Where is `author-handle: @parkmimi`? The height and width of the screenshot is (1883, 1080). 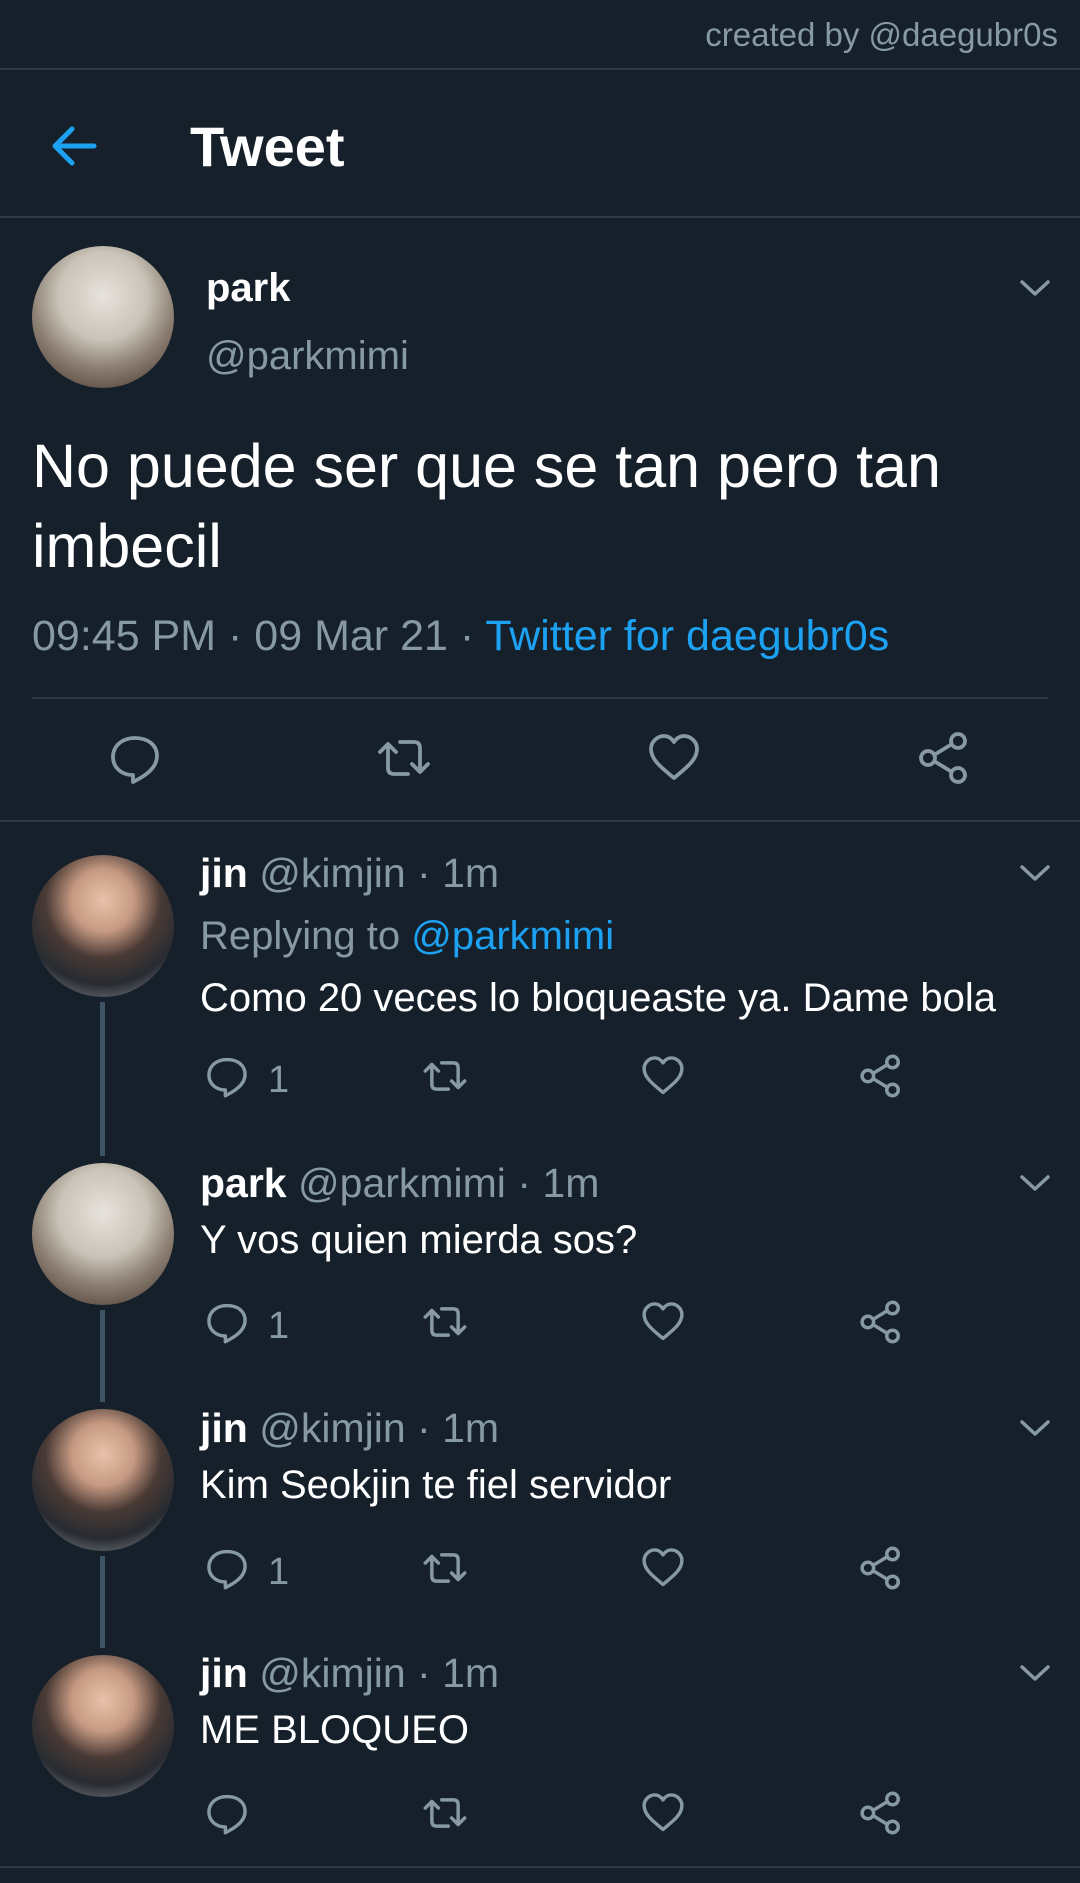
author-handle: @parkmimi is located at coordinates (307, 356).